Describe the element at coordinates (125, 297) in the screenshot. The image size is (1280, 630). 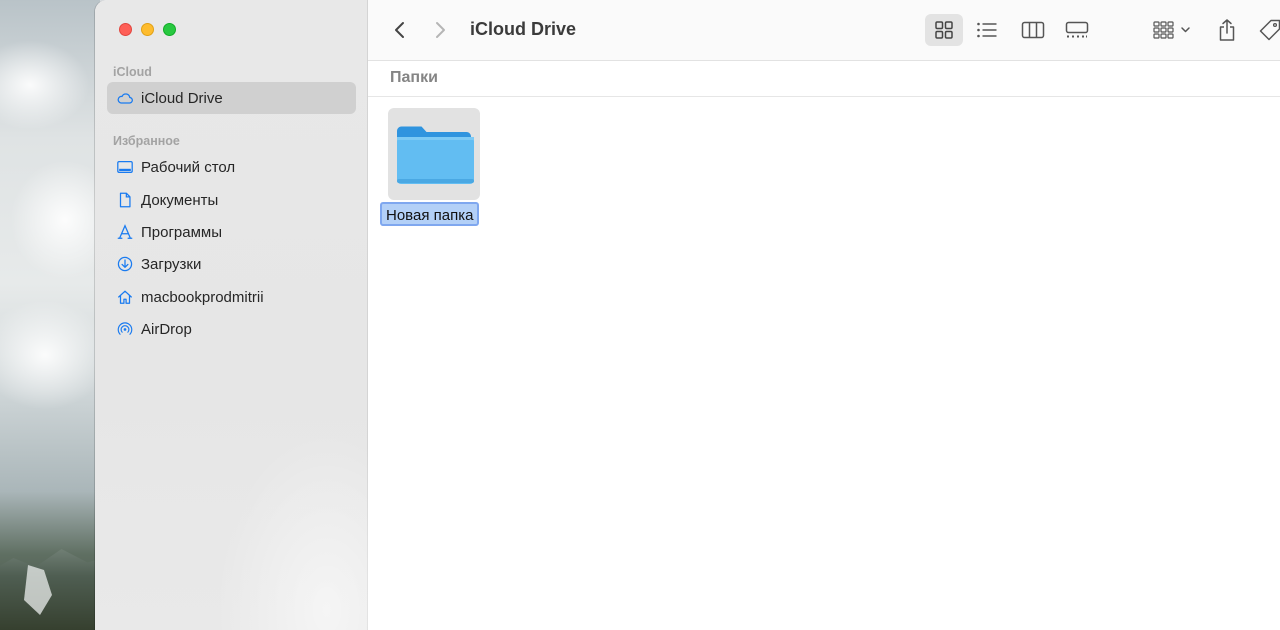
I see `home-icon` at that location.